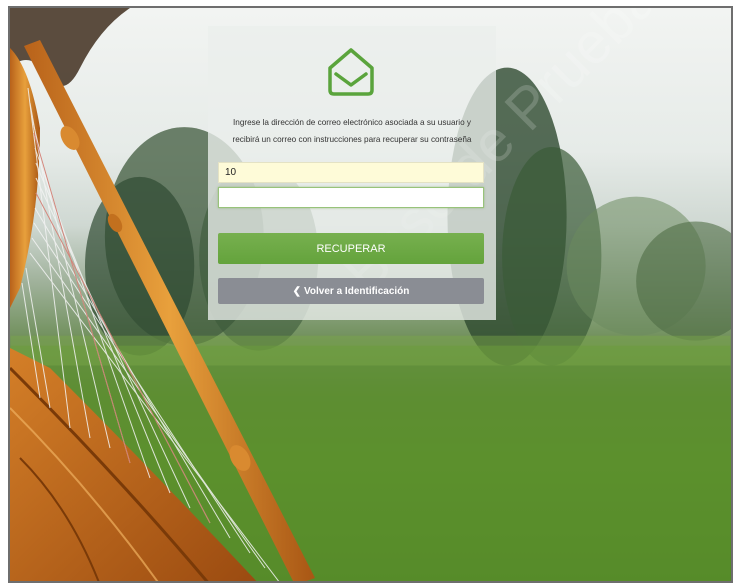  Describe the element at coordinates (296, 291) in the screenshot. I see `chevron-left-icon: ❮` at that location.